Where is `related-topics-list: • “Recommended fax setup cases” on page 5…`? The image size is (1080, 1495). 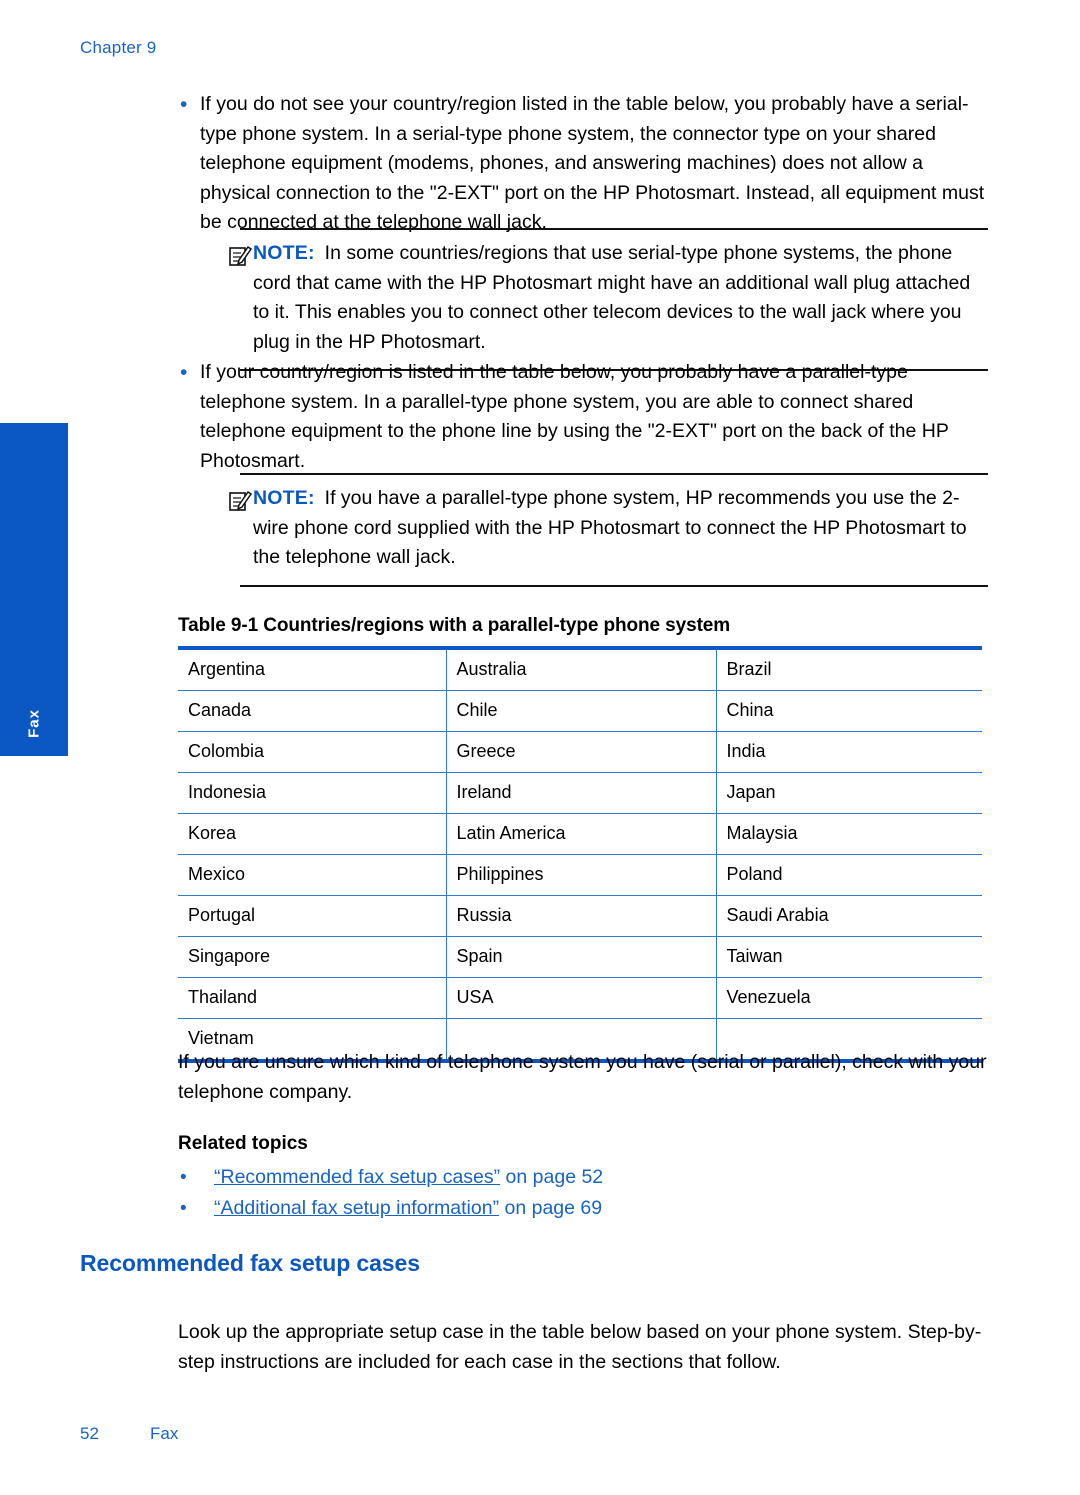
related-topics-list: • “Recommended fax setup cases” on page 5… is located at coordinates (584, 1194).